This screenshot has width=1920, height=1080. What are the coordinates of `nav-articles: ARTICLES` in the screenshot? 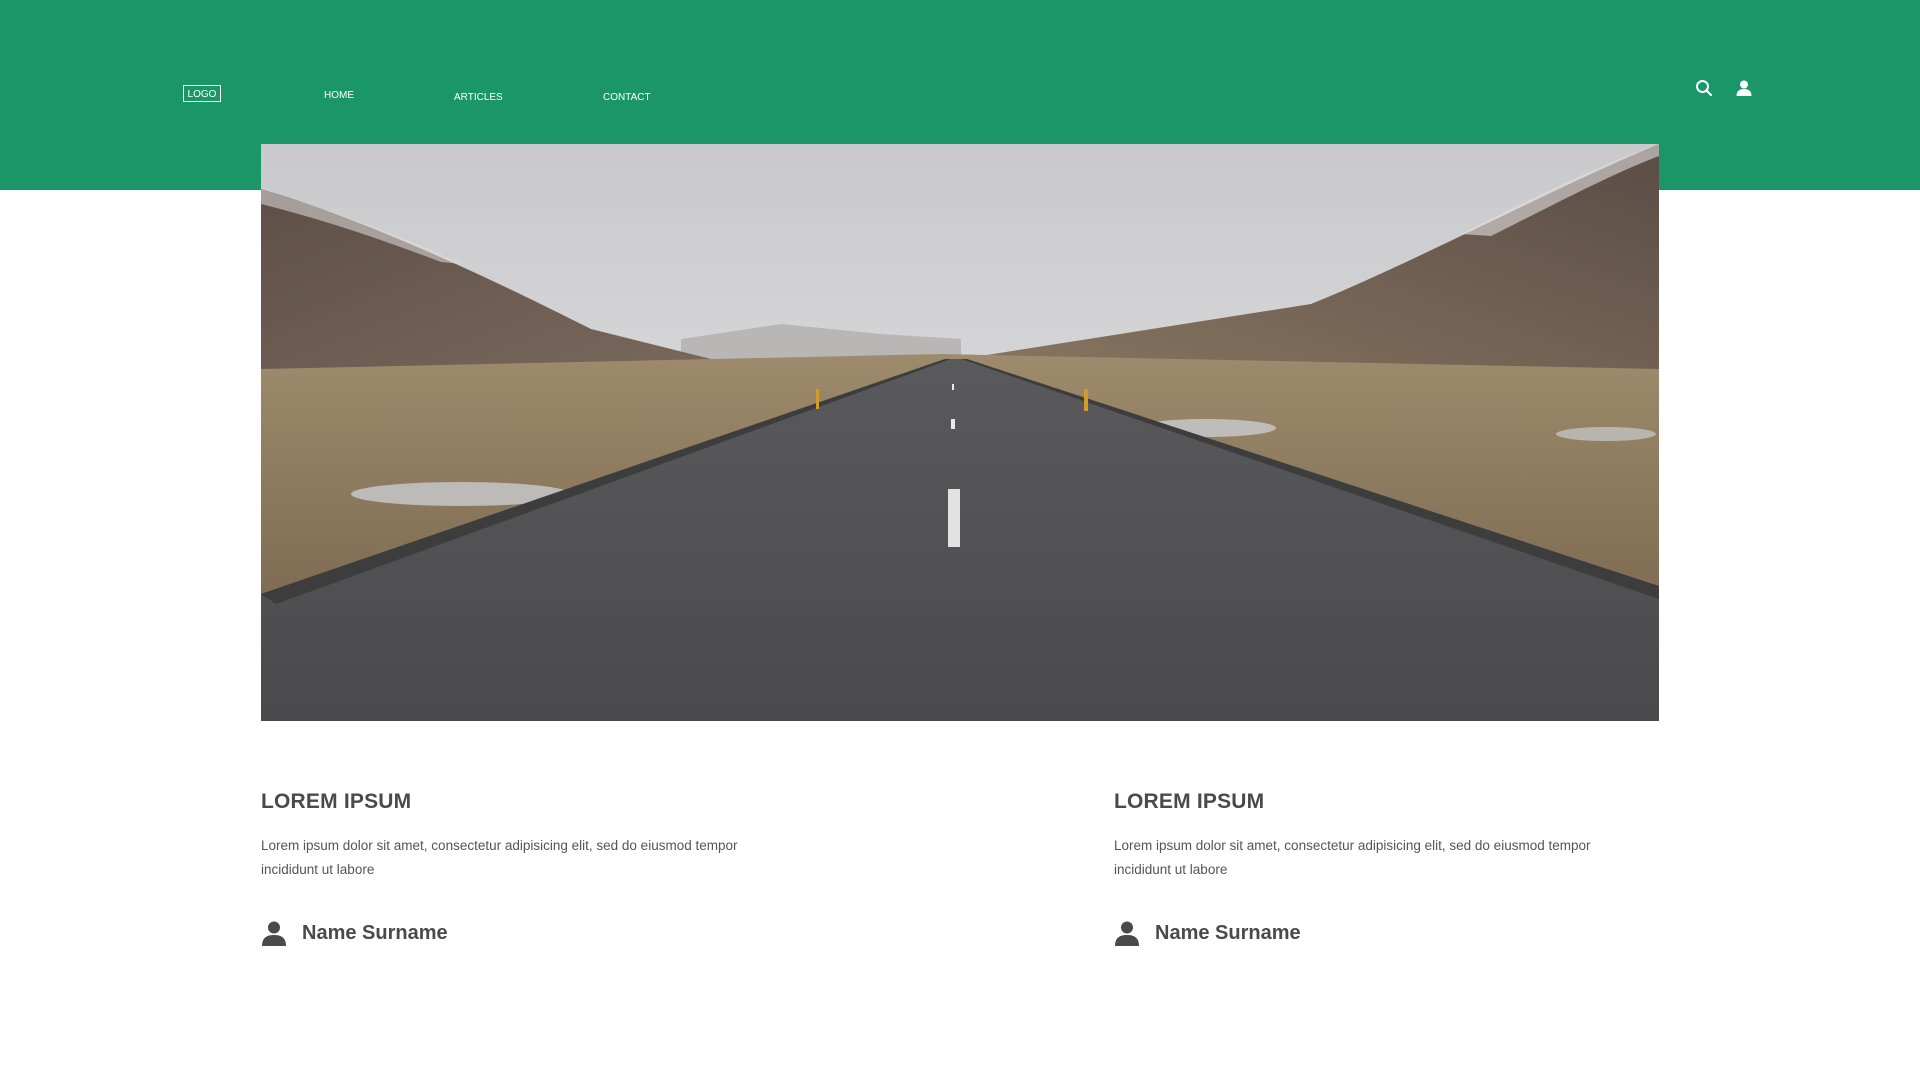 It's located at (478, 97).